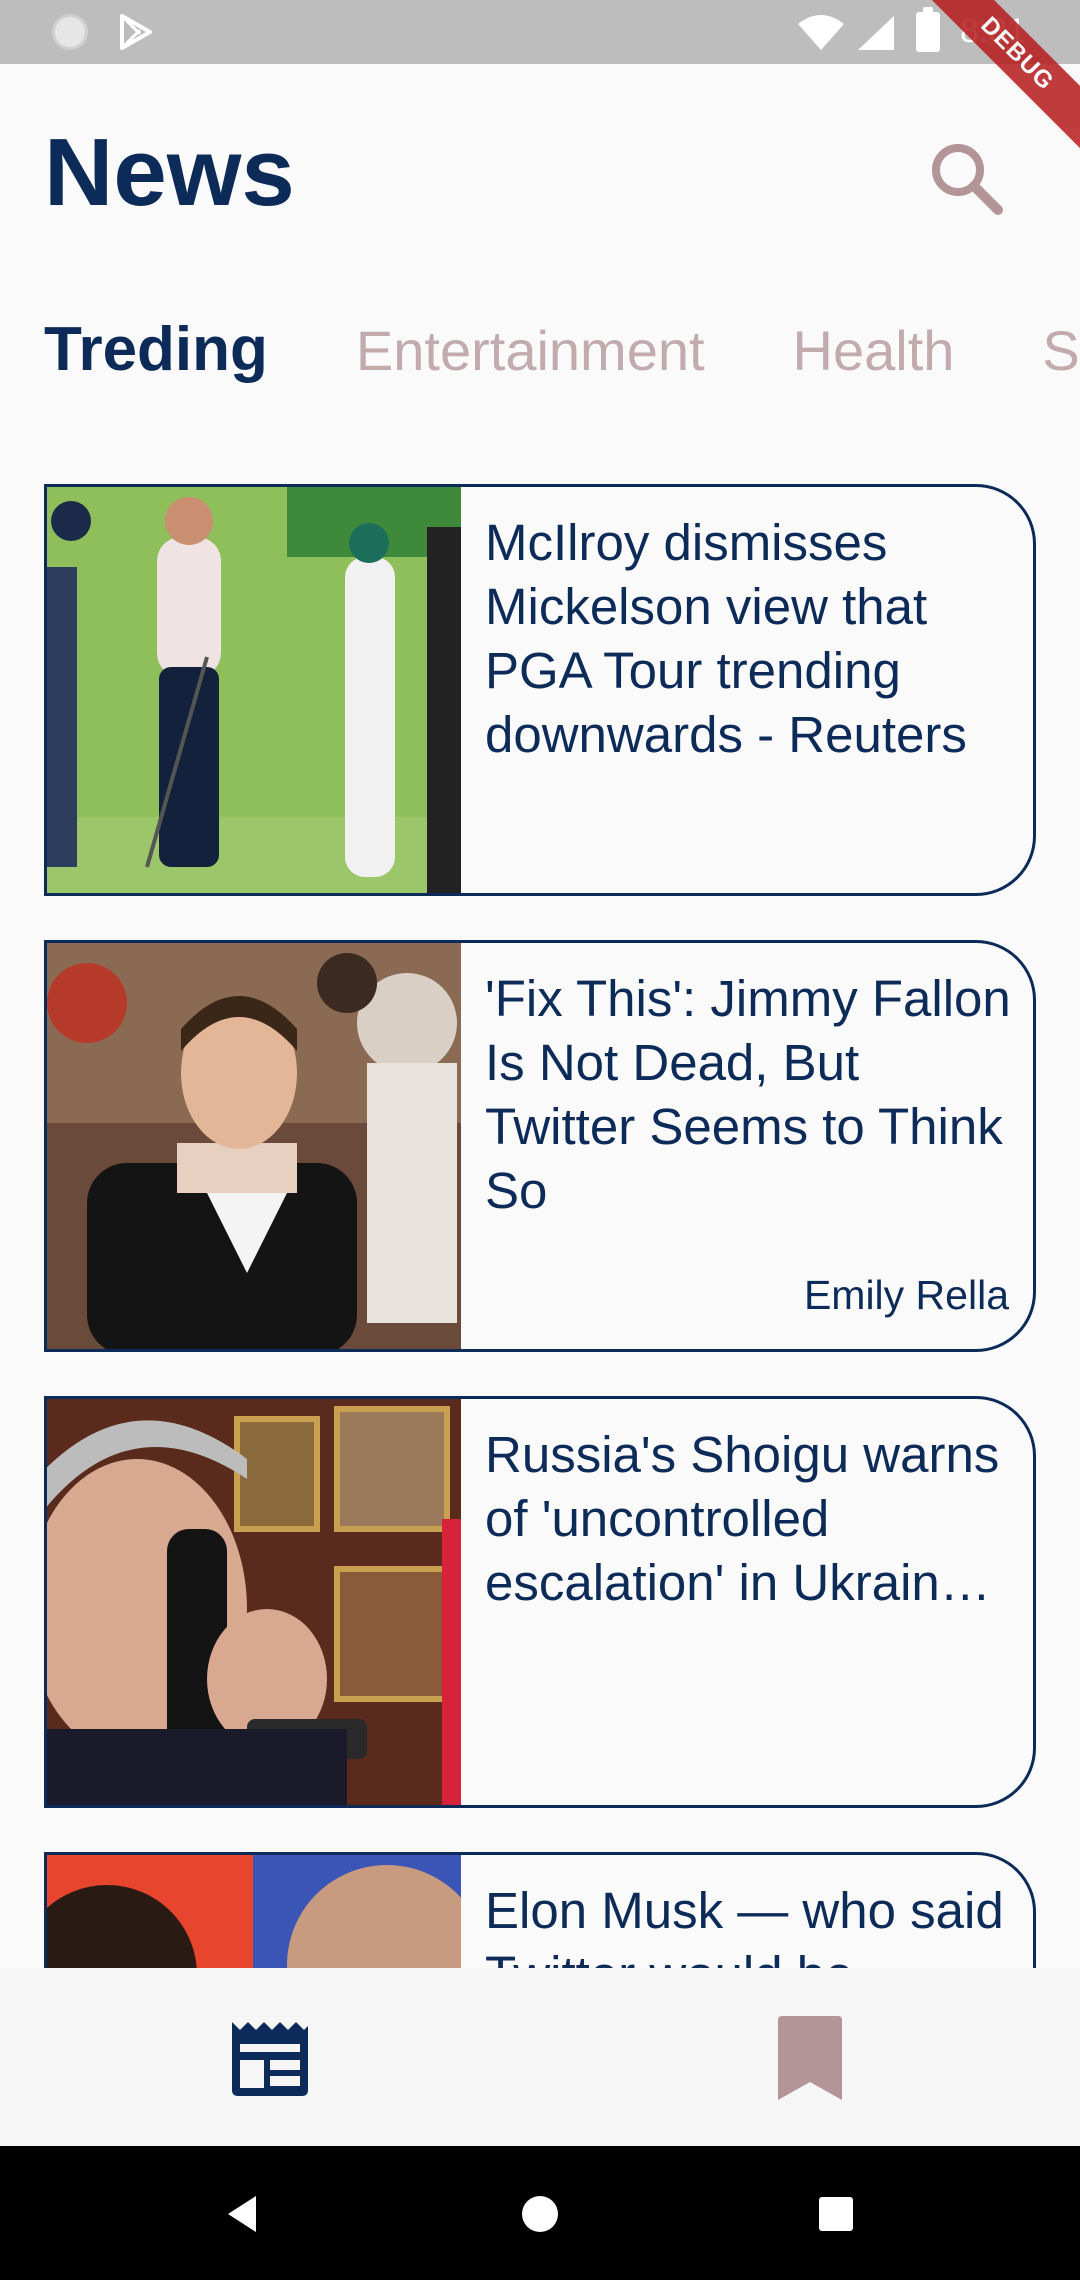 Image resolution: width=1080 pixels, height=2280 pixels. Describe the element at coordinates (136, 32) in the screenshot. I see `play-store-icon` at that location.